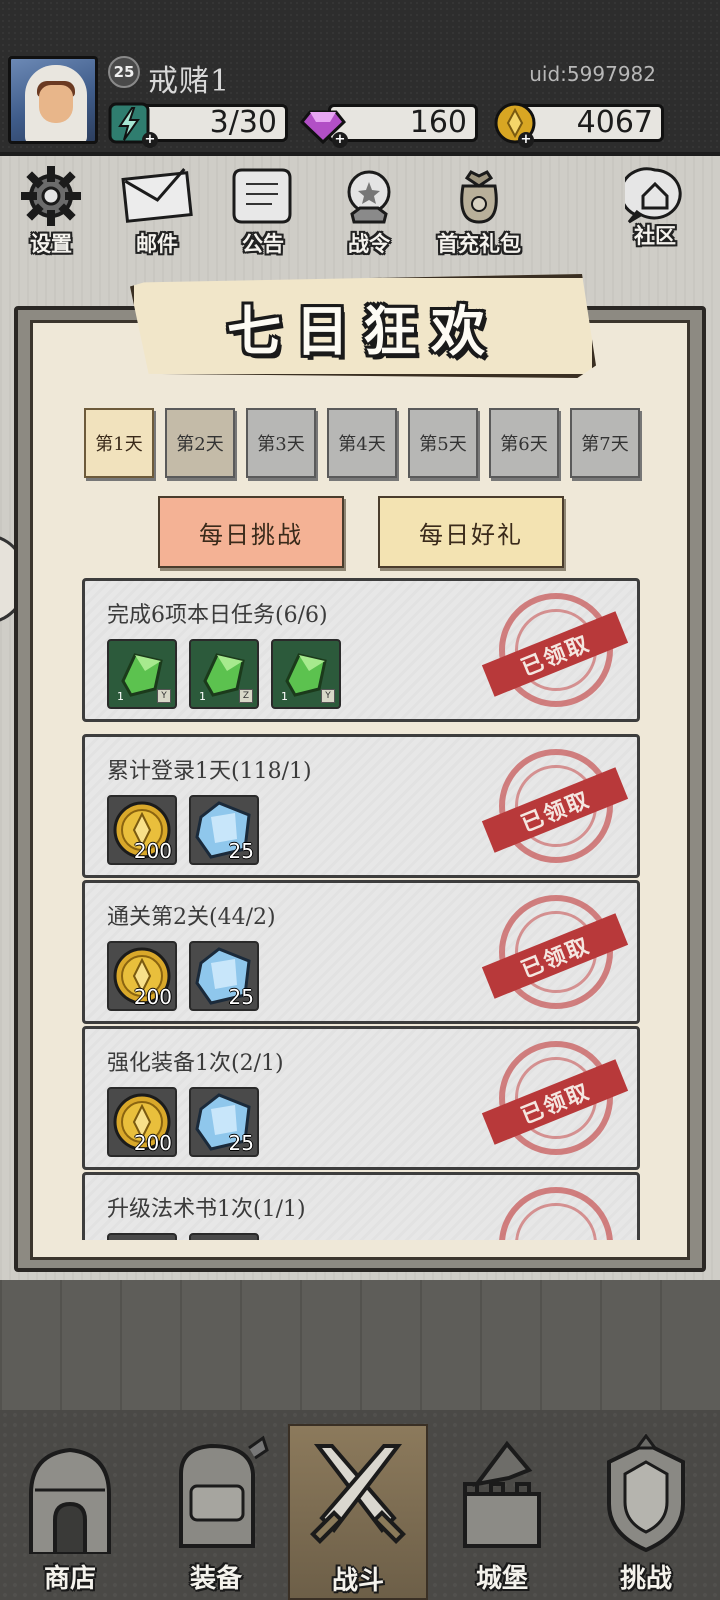 This screenshot has width=720, height=1600. Describe the element at coordinates (215, 1579) in the screenshot. I see `nav-equipment-label: 装备` at that location.